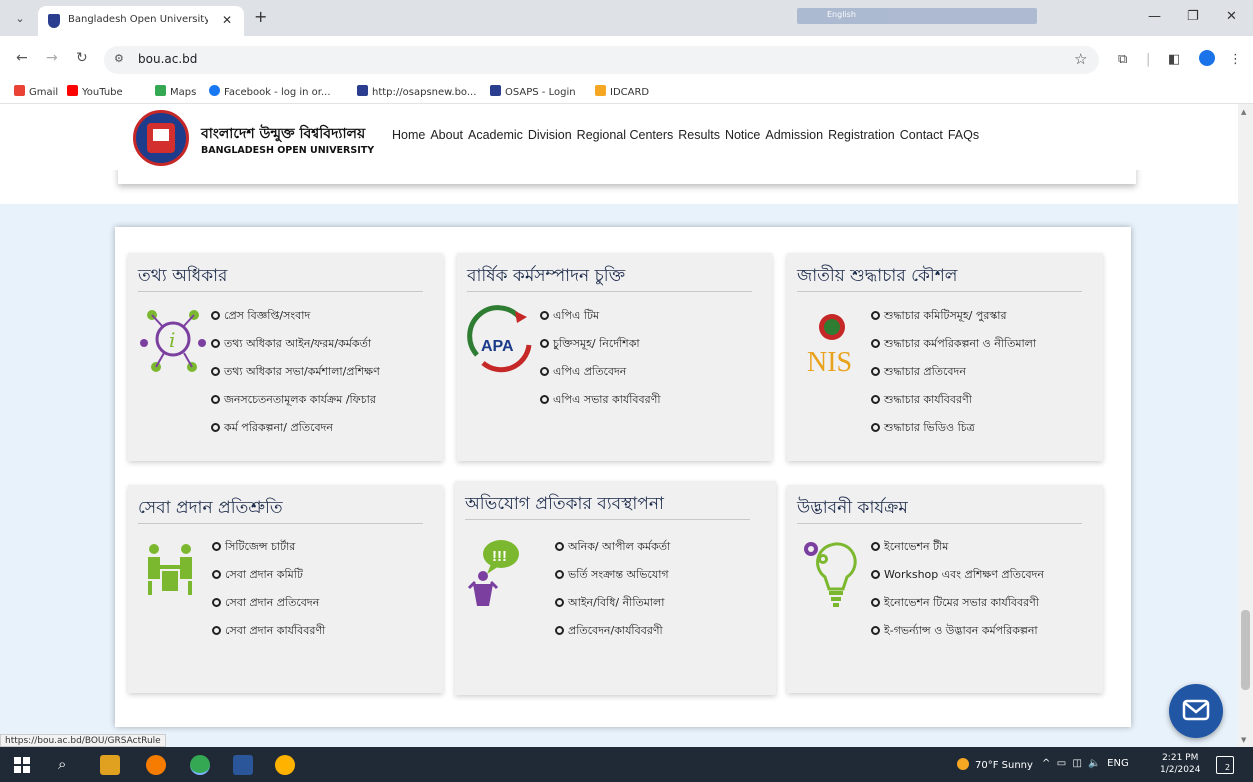 The image size is (1253, 782). What do you see at coordinates (285, 765) in the screenshot?
I see `app-icon` at bounding box center [285, 765].